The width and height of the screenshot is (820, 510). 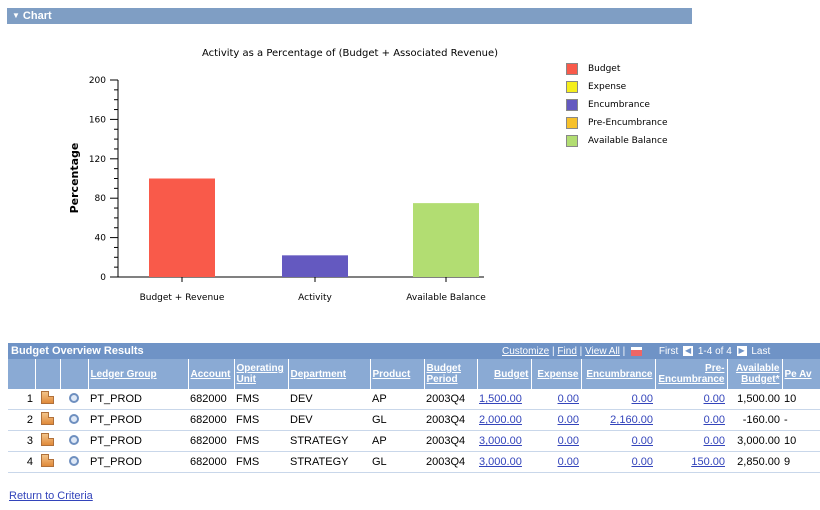 I want to click on column-header-operating-unit: Operating Unit, so click(x=260, y=374).